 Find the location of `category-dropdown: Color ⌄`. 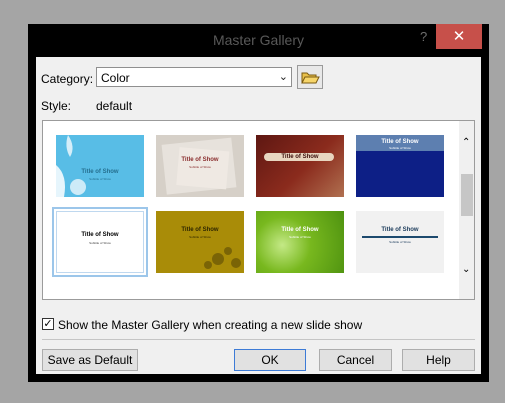

category-dropdown: Color ⌄ is located at coordinates (194, 77).